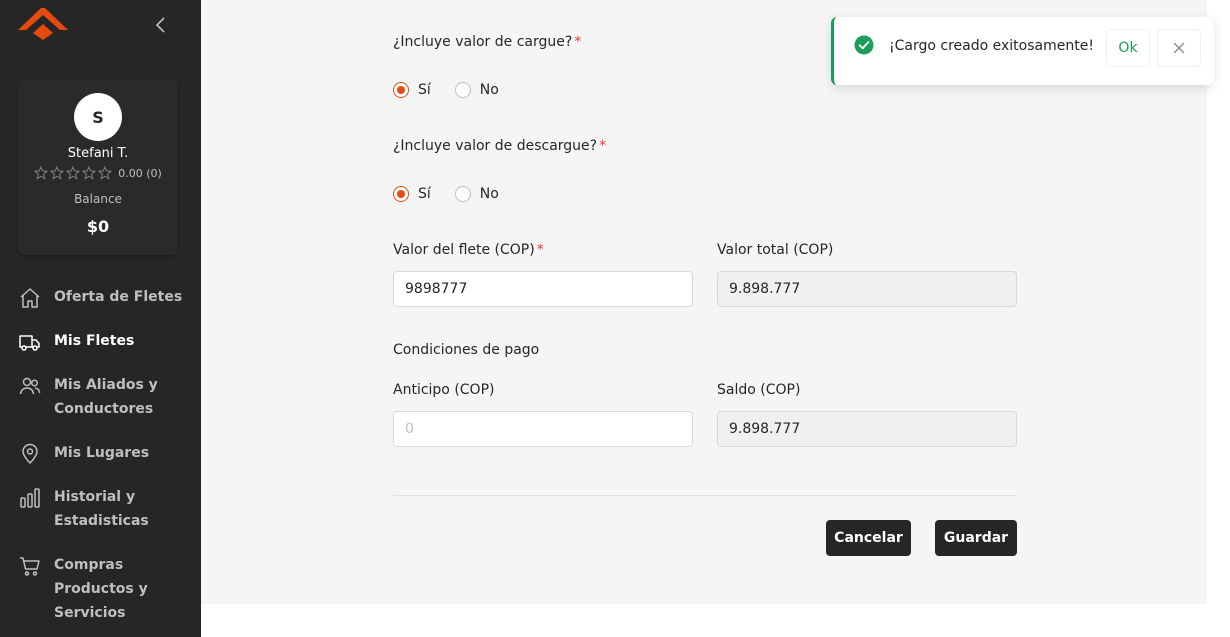 Image resolution: width=1230 pixels, height=637 pixels. What do you see at coordinates (483, 42) in the screenshot?
I see `cargue-question-text: ¿Incluye valor de cargue?` at bounding box center [483, 42].